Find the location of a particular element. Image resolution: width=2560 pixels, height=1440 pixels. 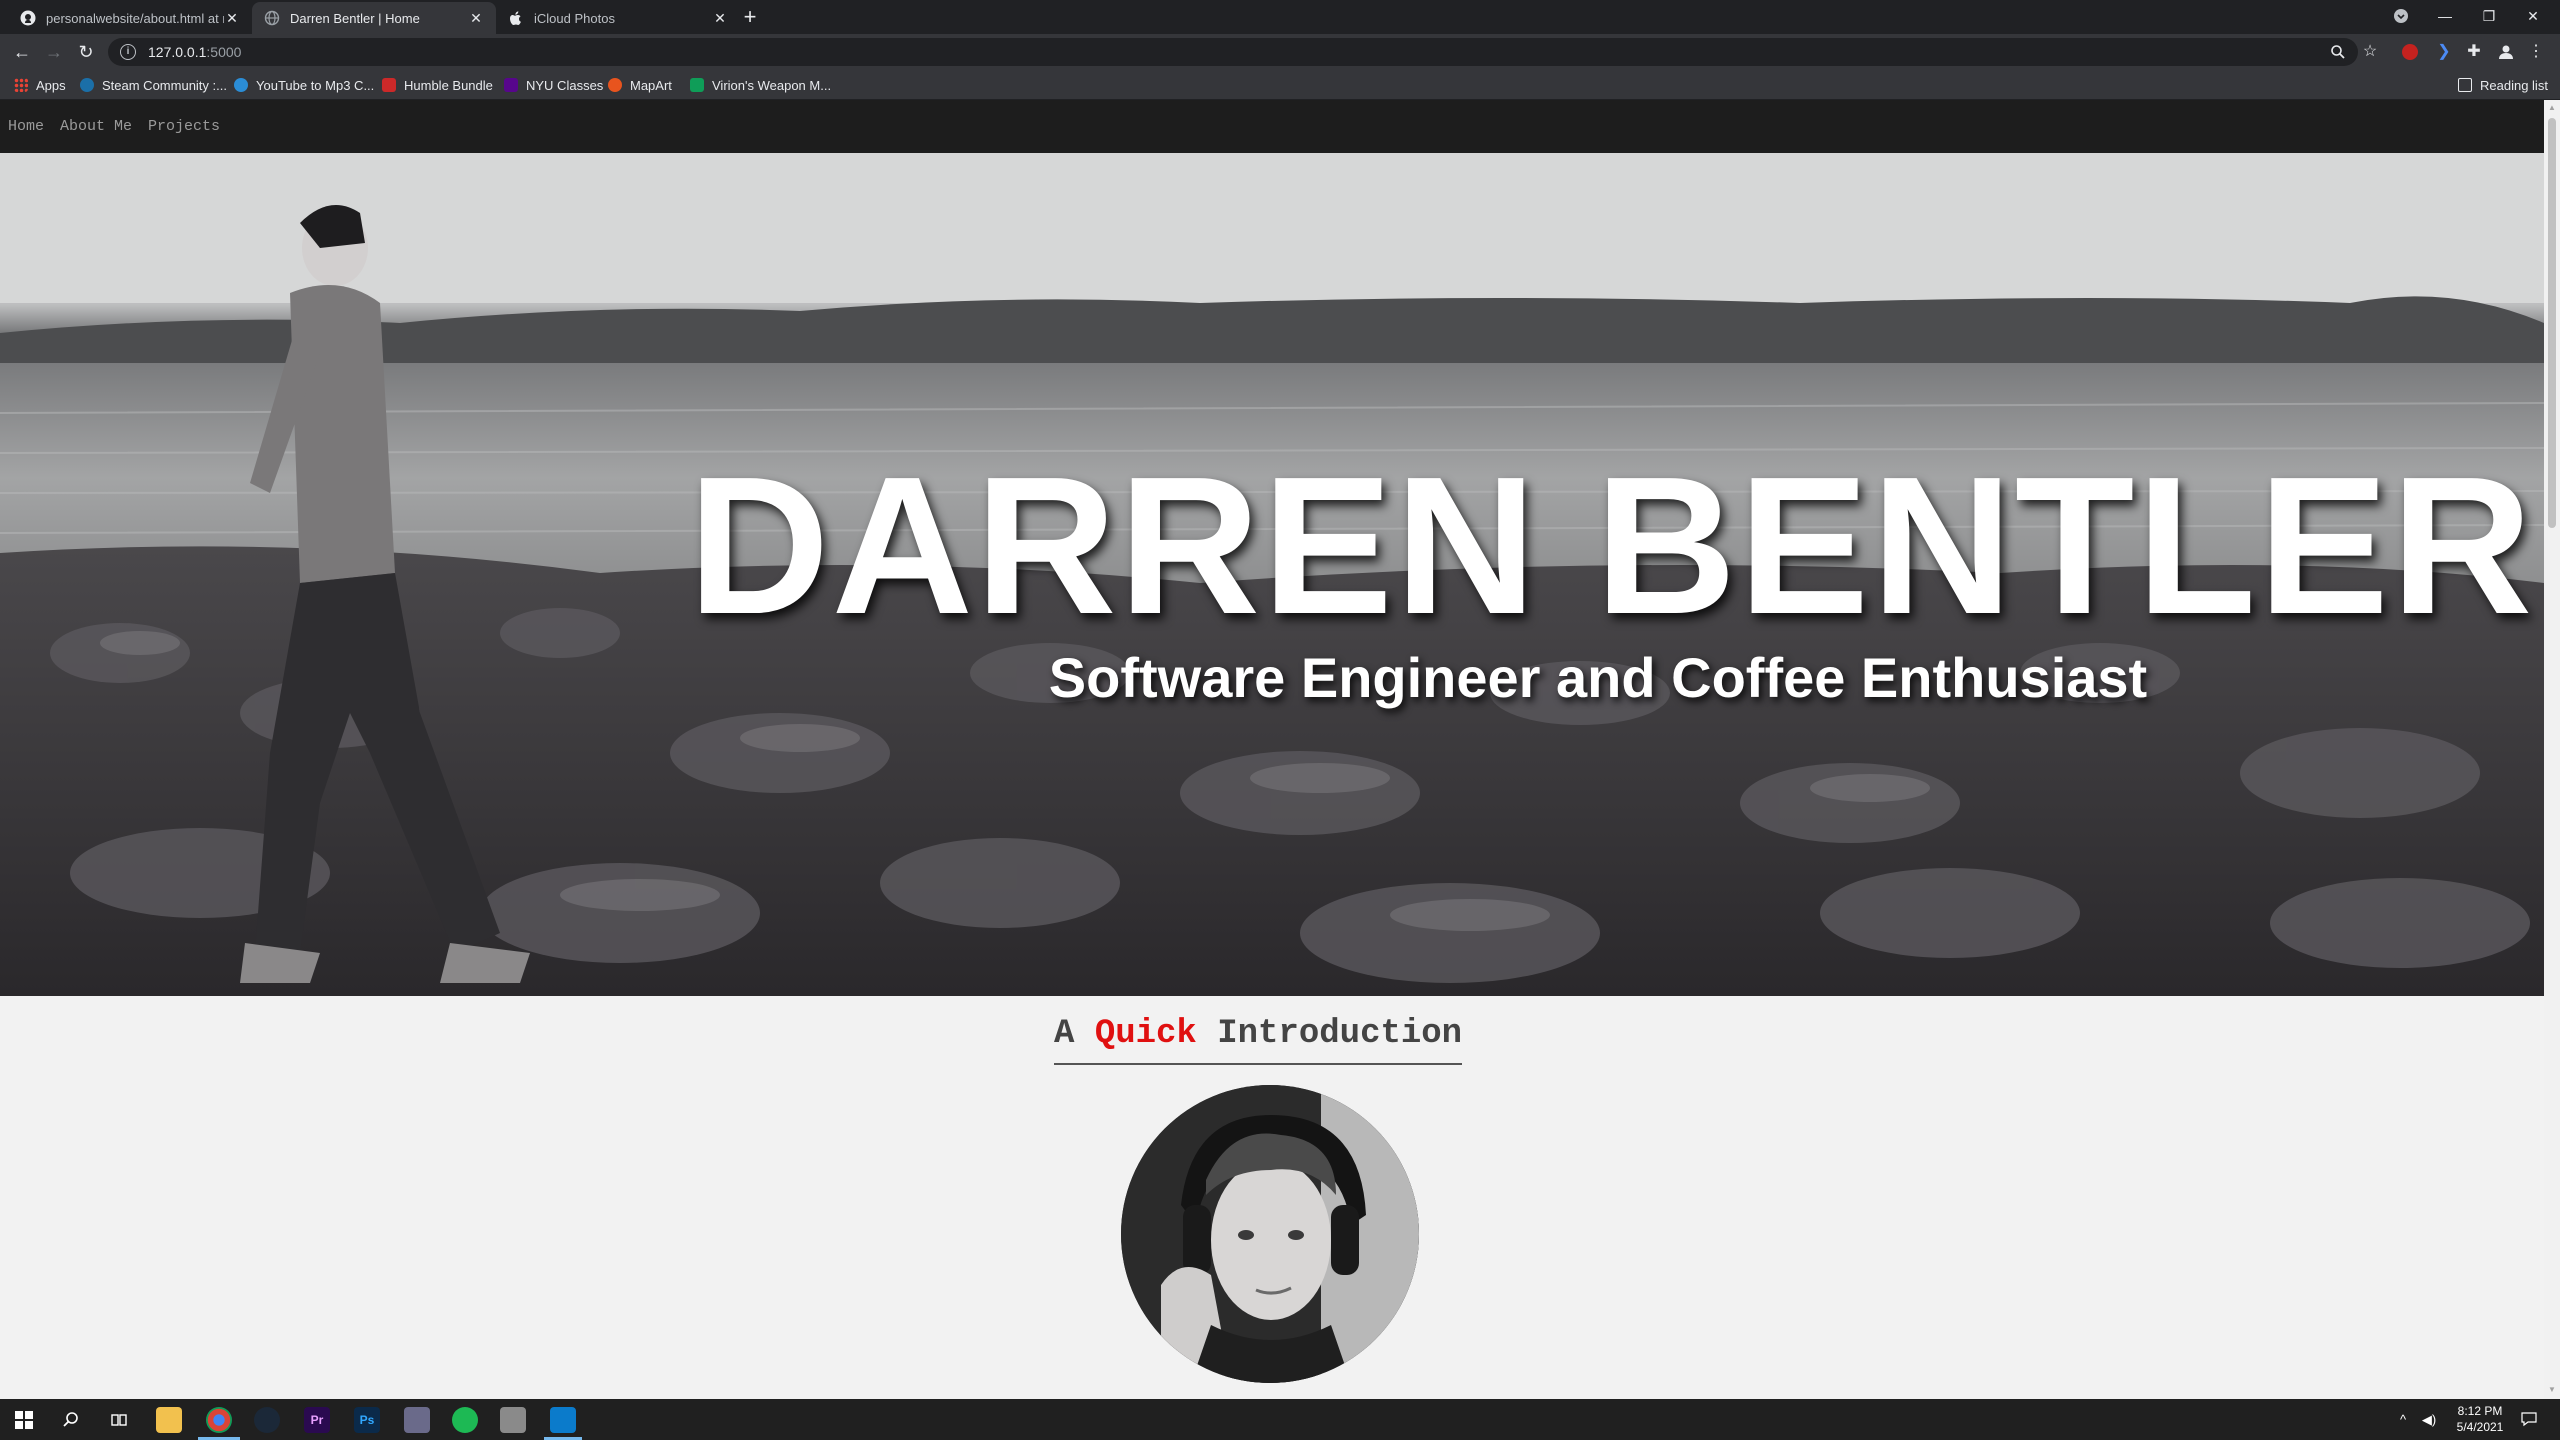

nav-about-me-link: About Me is located at coordinates (96, 126).